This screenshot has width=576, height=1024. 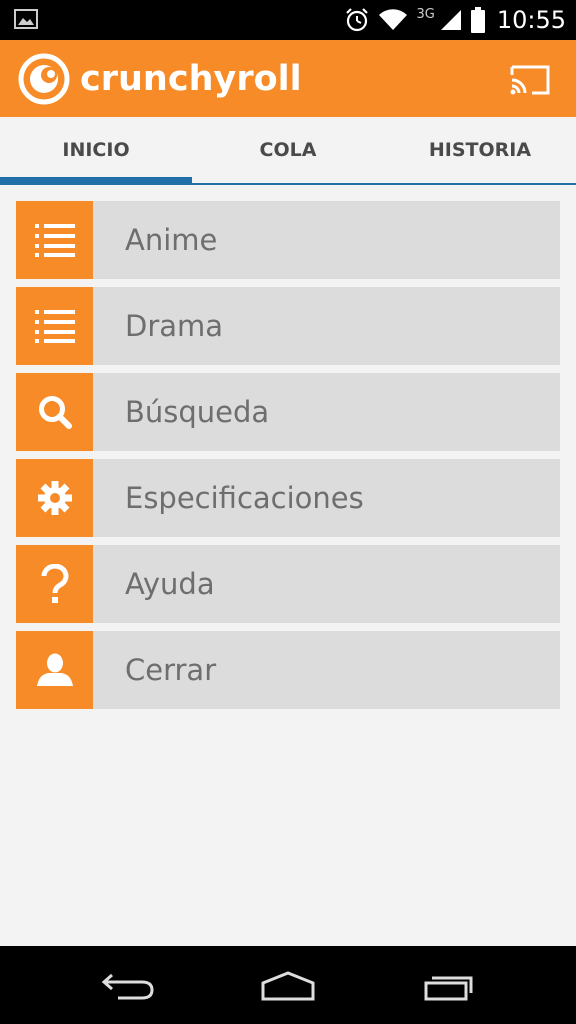 What do you see at coordinates (288, 412) in the screenshot?
I see `menu-item-busqueda: Búsqueda` at bounding box center [288, 412].